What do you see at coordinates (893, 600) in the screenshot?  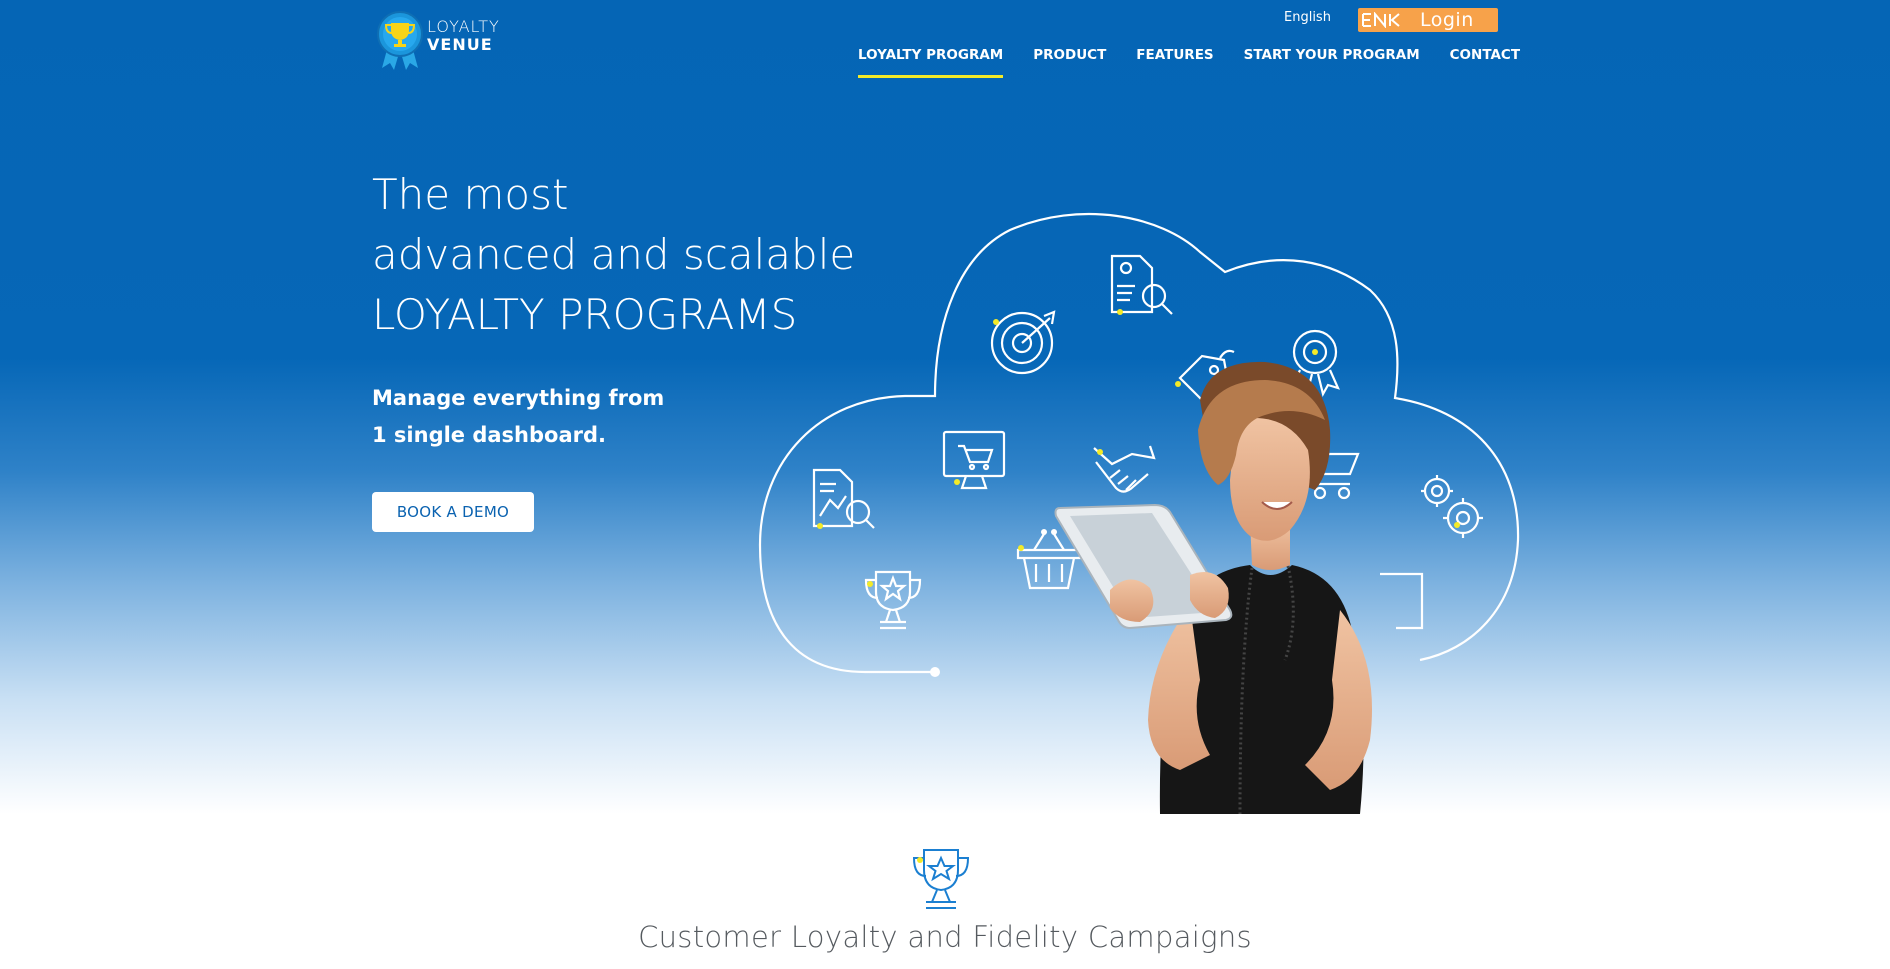 I see `trophy-star-icon` at bounding box center [893, 600].